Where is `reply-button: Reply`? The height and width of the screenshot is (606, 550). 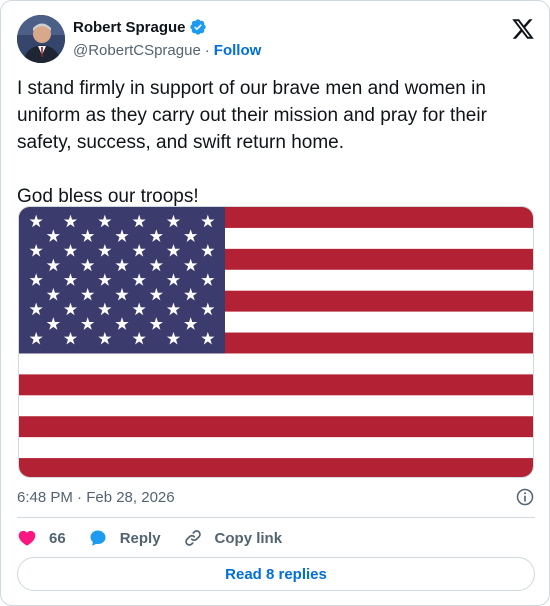 reply-button: Reply is located at coordinates (124, 538).